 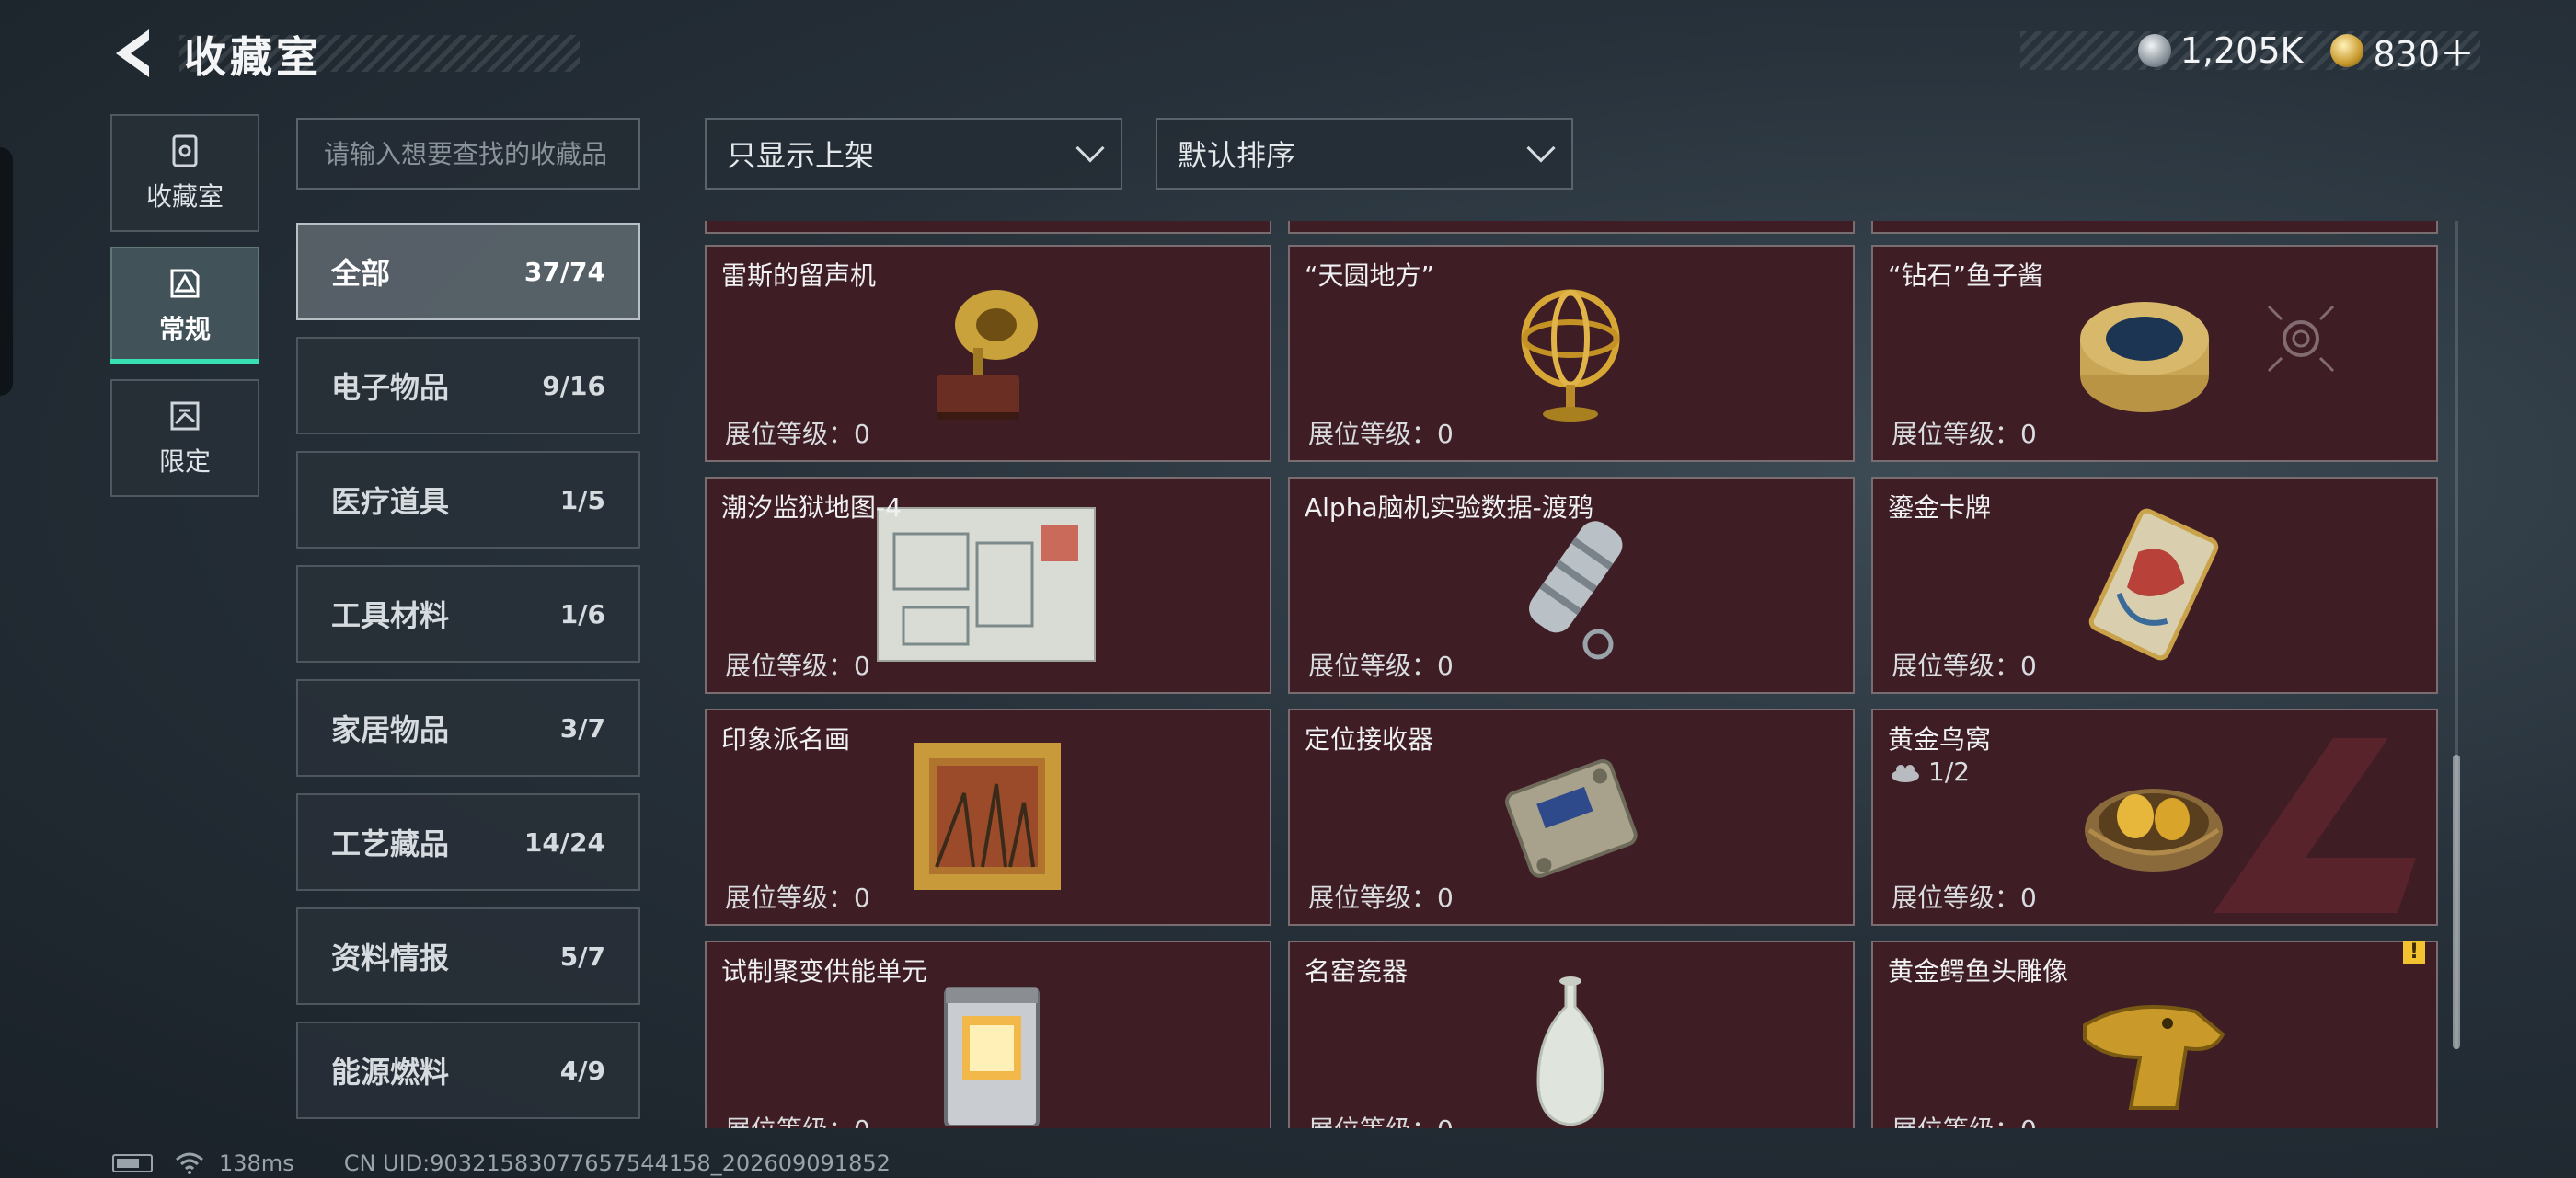 I want to click on item-name: 印象派名画, so click(x=786, y=739).